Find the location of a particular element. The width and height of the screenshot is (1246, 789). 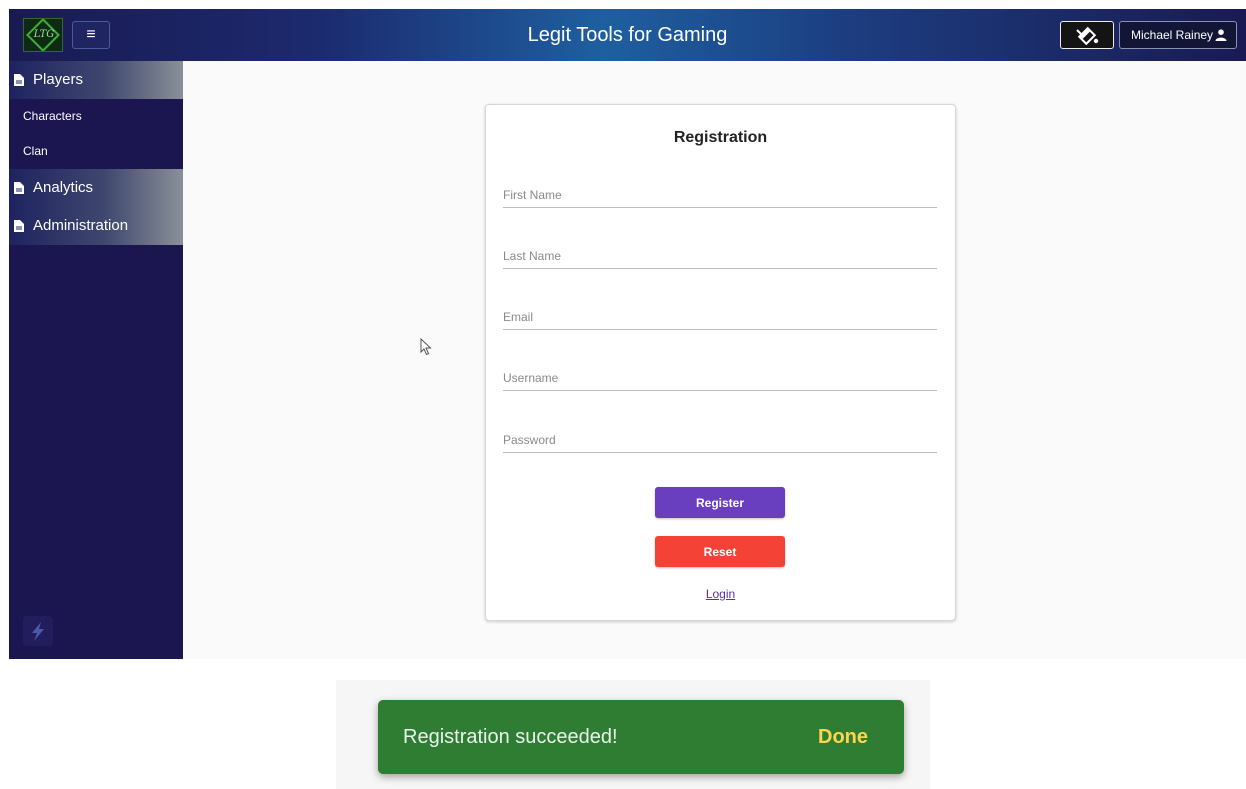

last-name-input is located at coordinates (720, 253).